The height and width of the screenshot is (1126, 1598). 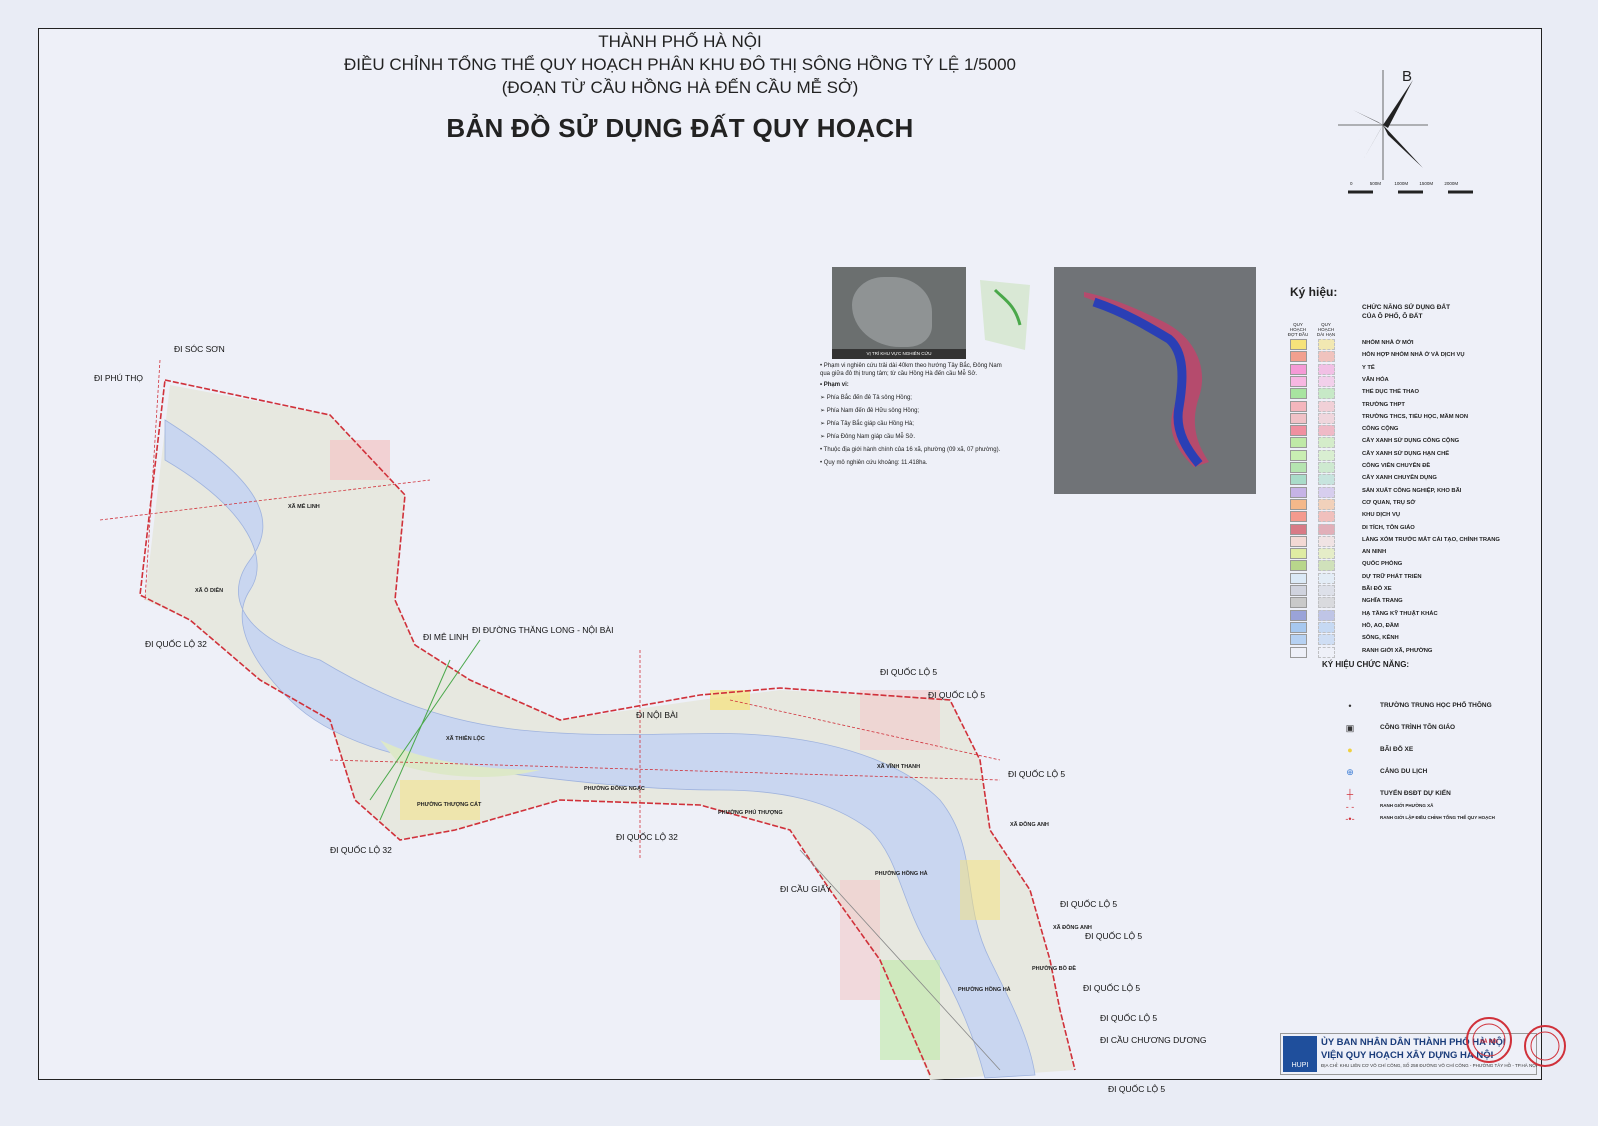 What do you see at coordinates (899, 313) in the screenshot?
I see `location-photo: VỊ TRÍ KHU VỰC NGHIÊN CỨU` at bounding box center [899, 313].